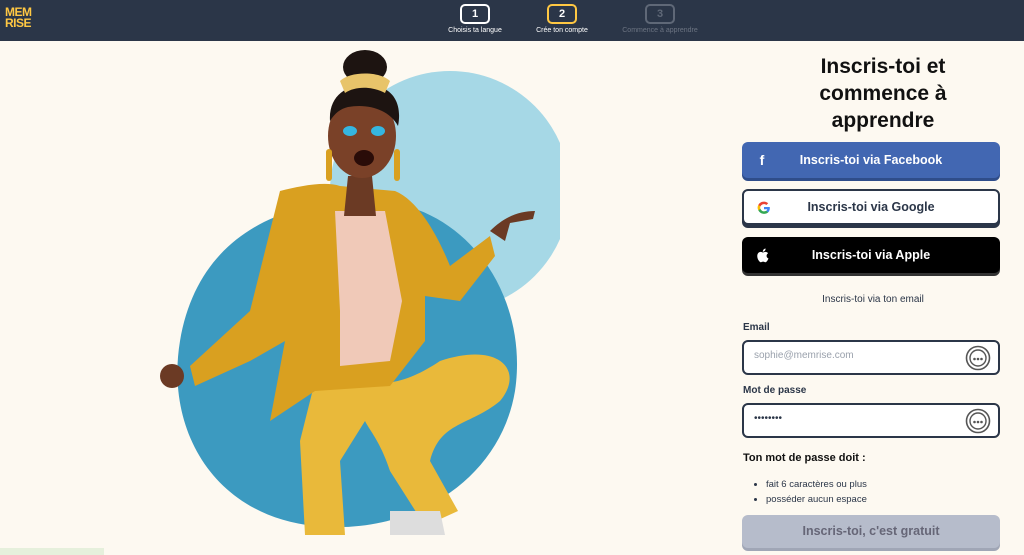 The image size is (1024, 555). I want to click on step-2: 2 Crée ton compte, so click(562, 19).